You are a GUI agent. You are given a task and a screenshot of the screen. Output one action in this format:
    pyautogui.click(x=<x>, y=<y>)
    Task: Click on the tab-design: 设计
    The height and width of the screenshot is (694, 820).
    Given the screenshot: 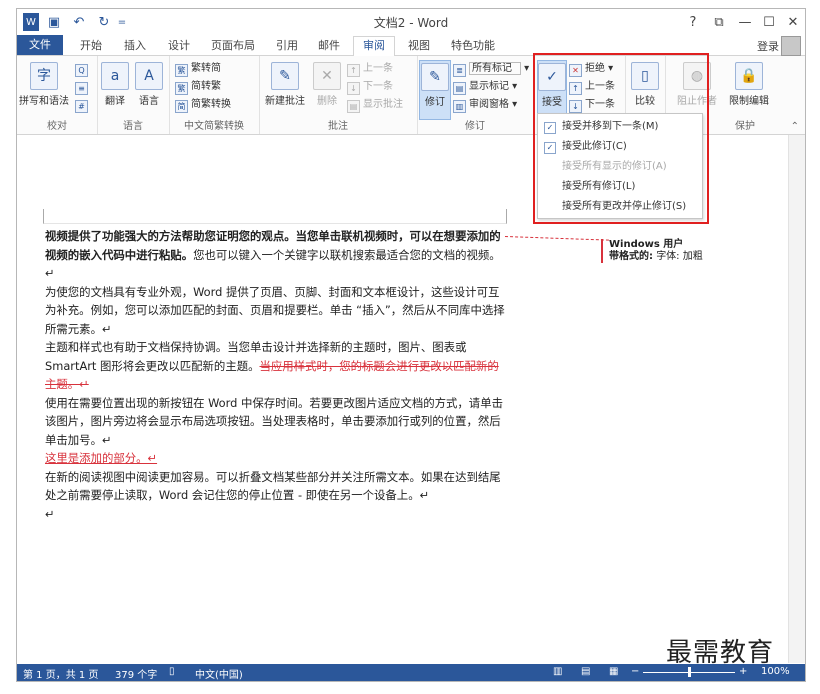 What is the action you would take?
    pyautogui.click(x=179, y=45)
    